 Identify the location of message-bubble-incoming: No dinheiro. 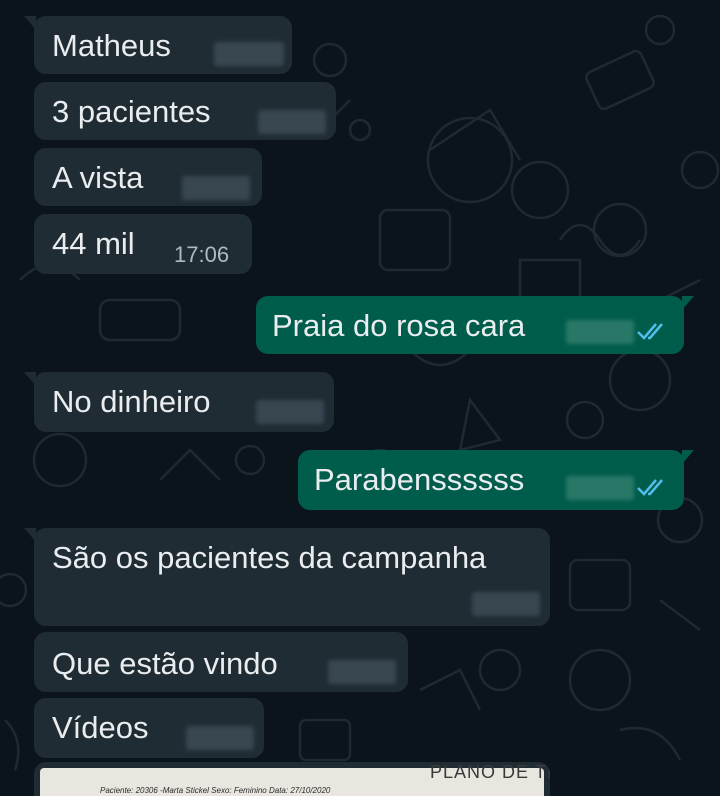
(179, 402).